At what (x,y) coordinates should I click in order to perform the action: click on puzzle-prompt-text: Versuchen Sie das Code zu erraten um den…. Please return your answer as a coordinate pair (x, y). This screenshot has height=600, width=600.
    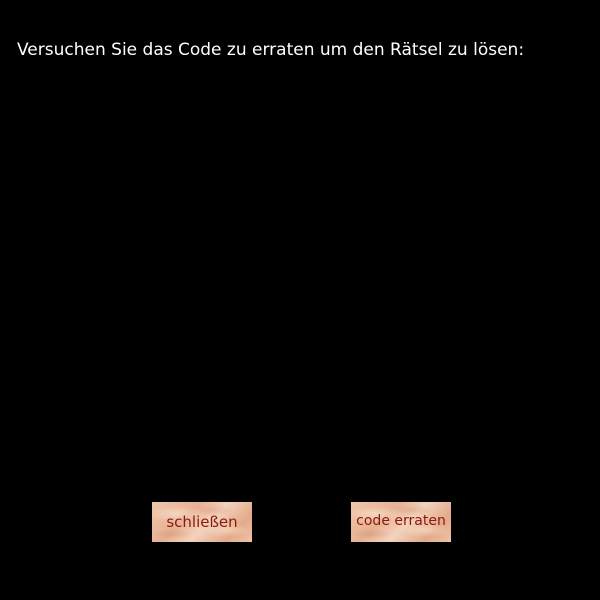
    Looking at the image, I should click on (271, 50).